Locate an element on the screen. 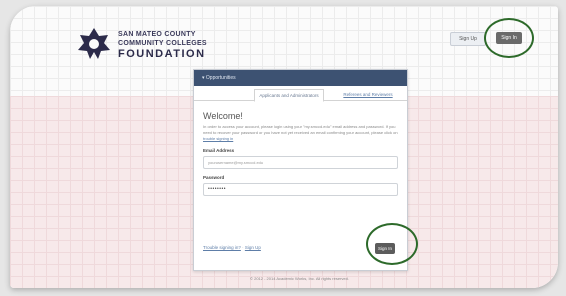 This screenshot has height=296, width=566. intro-trouble-link: trouble signing in is located at coordinates (218, 138).